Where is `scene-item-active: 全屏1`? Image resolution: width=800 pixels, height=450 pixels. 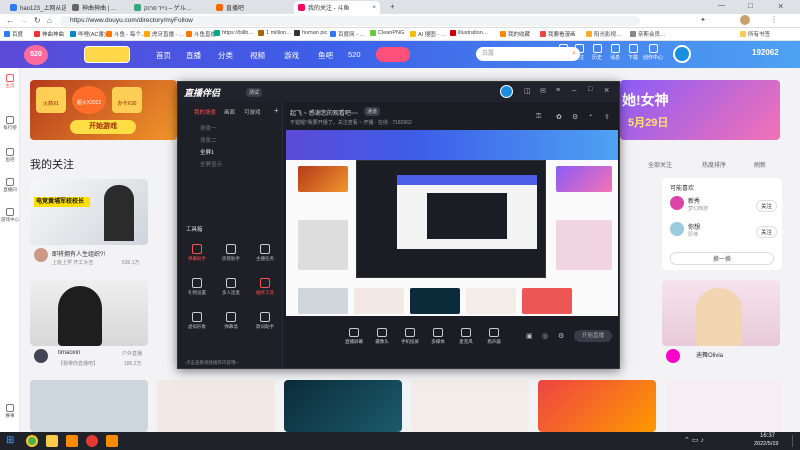
scene-item-active: 全屏1 is located at coordinates (207, 152).